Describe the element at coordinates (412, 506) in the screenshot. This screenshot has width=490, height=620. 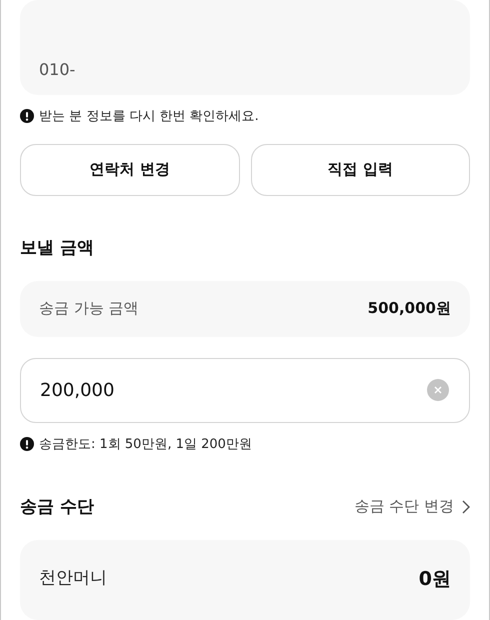
I see `change-link: 송금 수단 변경` at that location.